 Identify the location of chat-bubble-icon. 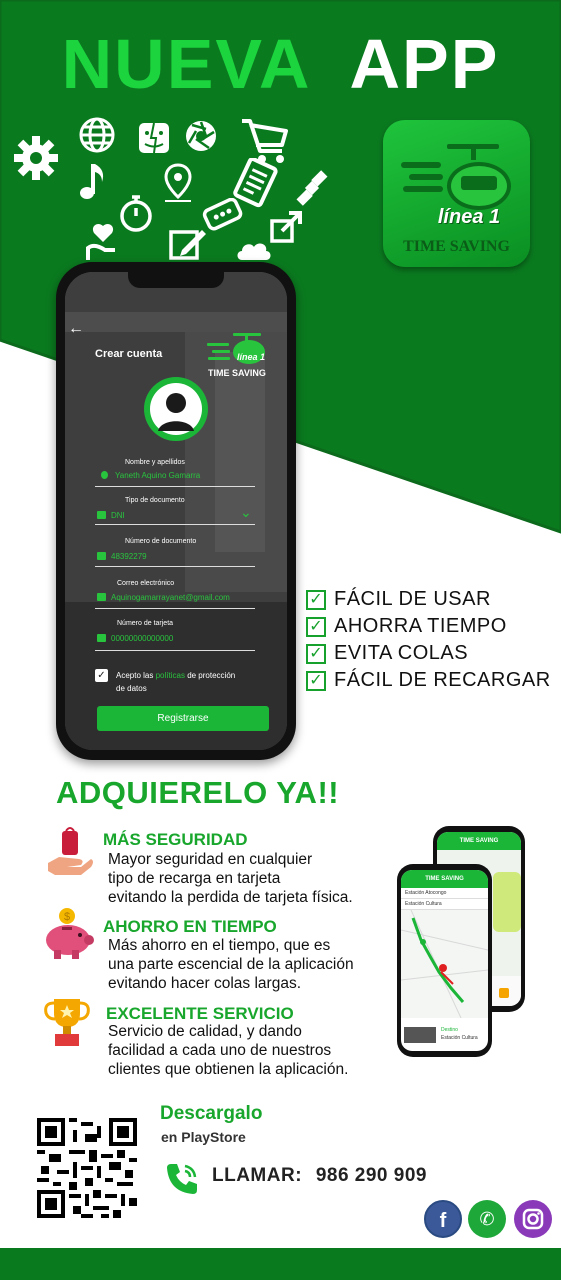
(222, 214).